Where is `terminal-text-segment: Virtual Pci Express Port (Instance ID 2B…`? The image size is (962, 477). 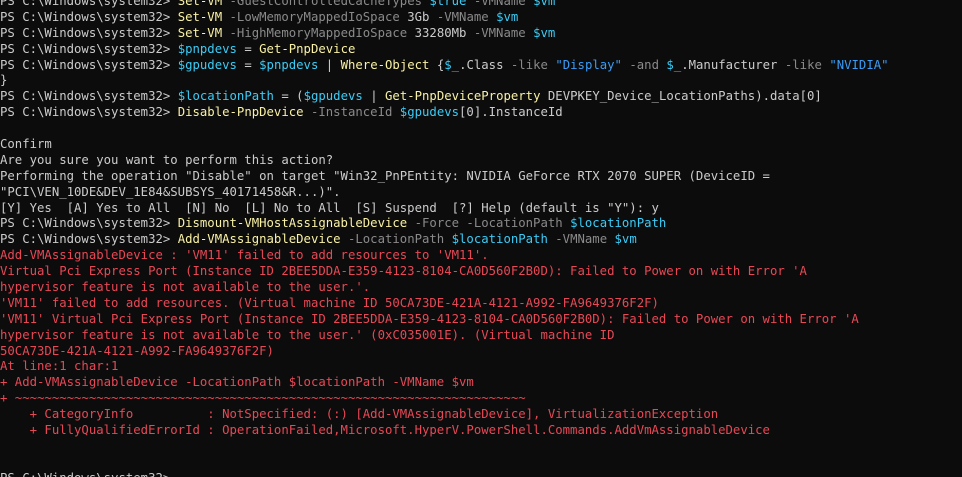 terminal-text-segment: Virtual Pci Express Port (Instance ID 2B… is located at coordinates (403, 271).